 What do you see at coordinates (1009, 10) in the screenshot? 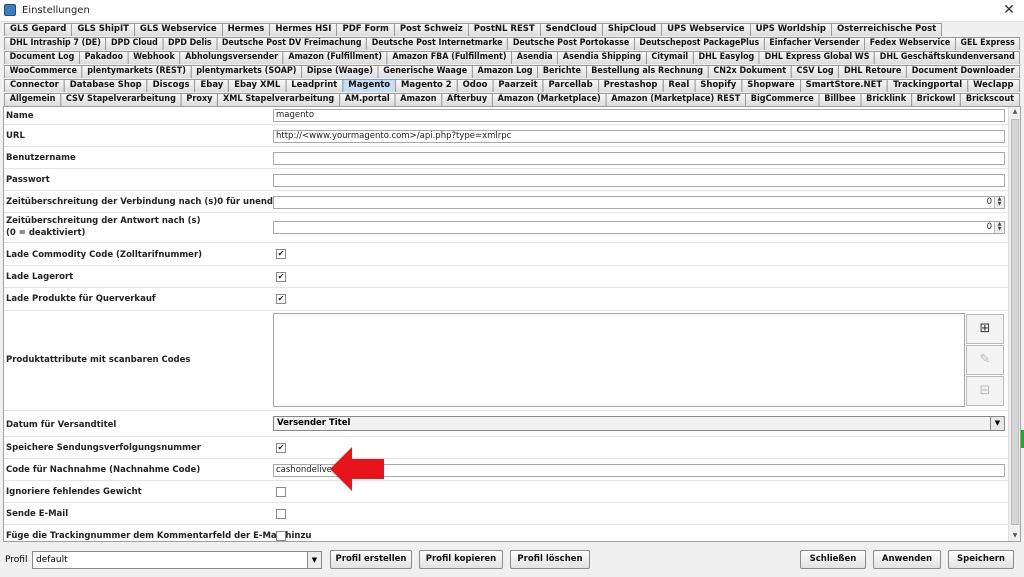
I see `close-icon: ✕` at bounding box center [1009, 10].